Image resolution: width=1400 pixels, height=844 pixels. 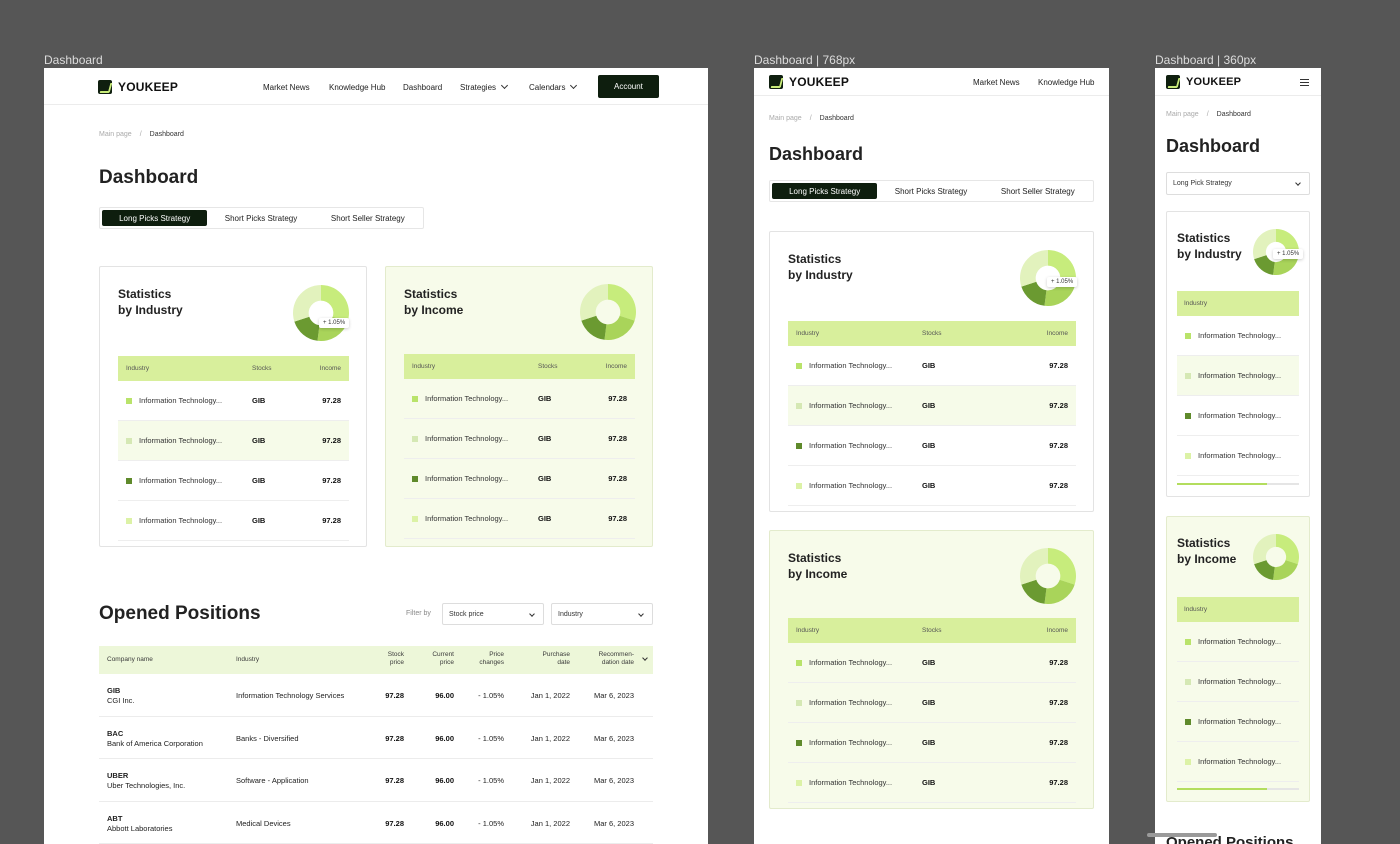 What do you see at coordinates (545, 478) in the screenshot?
I see `row-stock: GIB` at bounding box center [545, 478].